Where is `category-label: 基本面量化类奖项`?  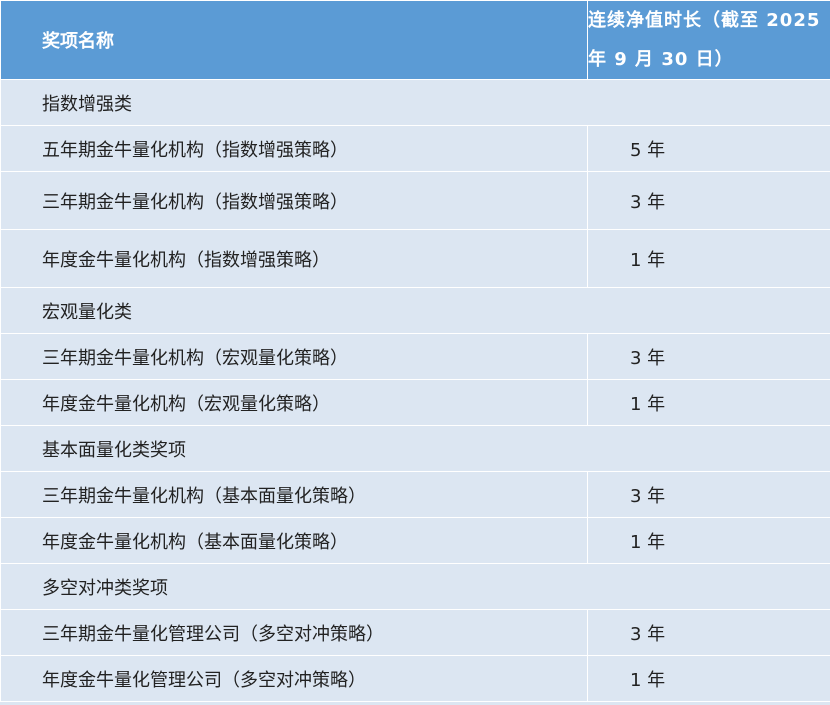
category-label: 基本面量化类奖项 is located at coordinates (415, 448).